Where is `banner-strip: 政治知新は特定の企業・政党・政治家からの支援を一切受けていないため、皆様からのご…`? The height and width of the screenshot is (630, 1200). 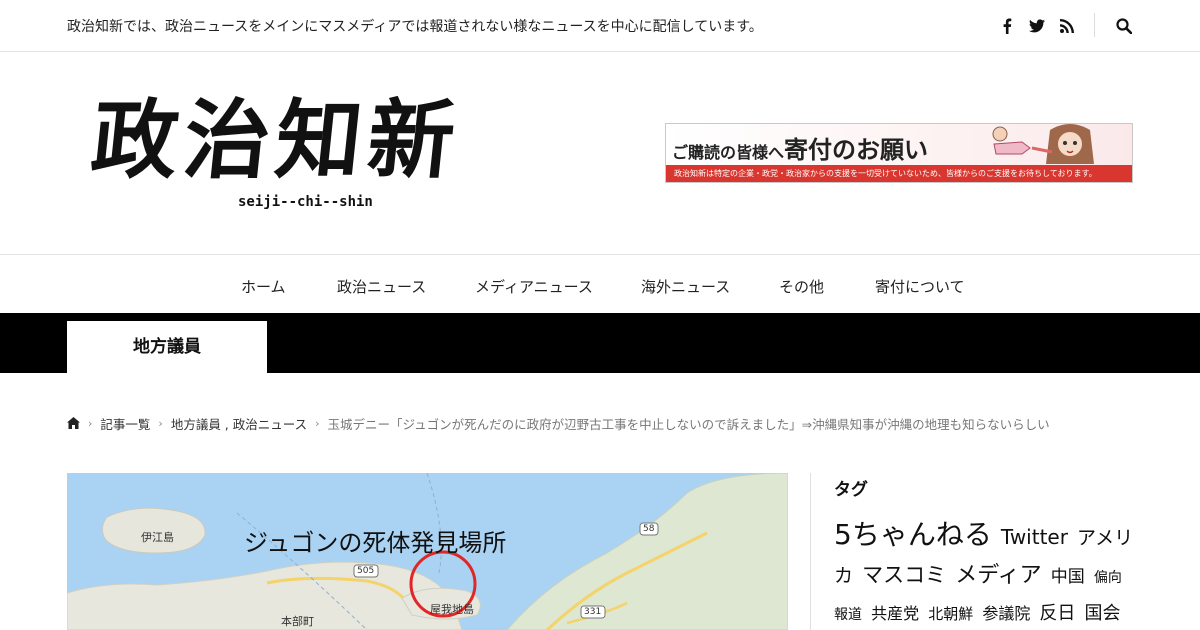 banner-strip: 政治知新は特定の企業・政党・政治家からの支援を一切受けていないため、皆様からのご… is located at coordinates (899, 173).